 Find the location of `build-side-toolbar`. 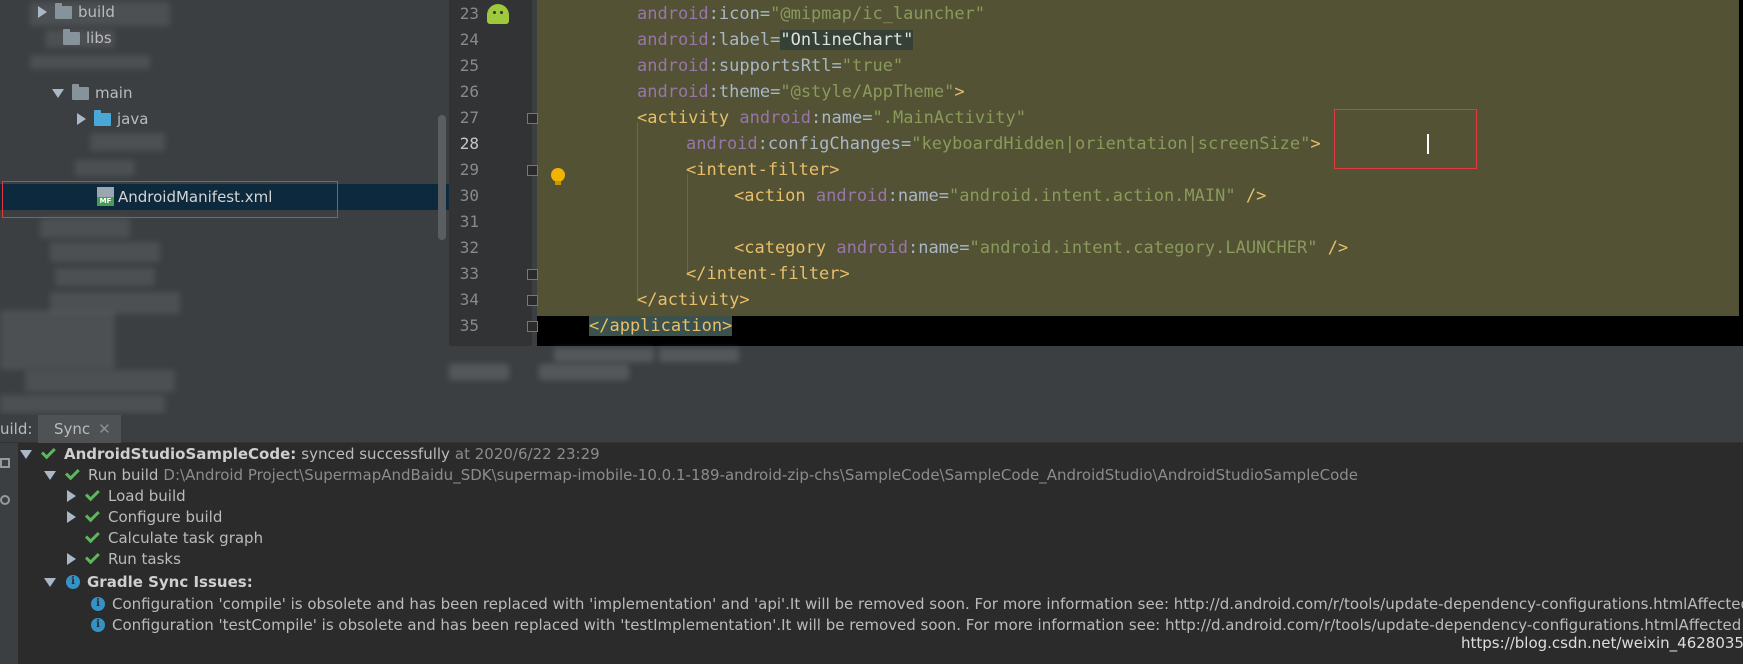

build-side-toolbar is located at coordinates (9, 553).